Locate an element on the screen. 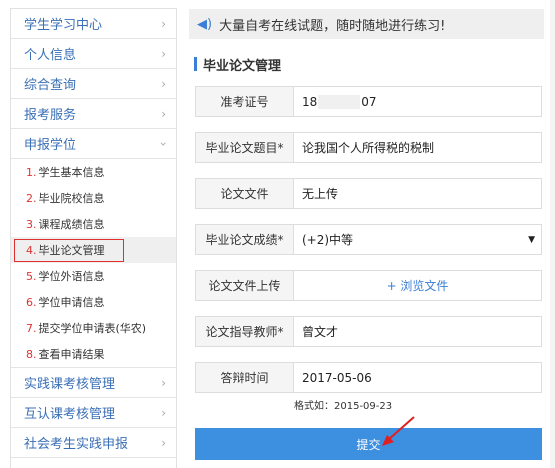 The height and width of the screenshot is (468, 555). highlight-box is located at coordinates (69, 250).